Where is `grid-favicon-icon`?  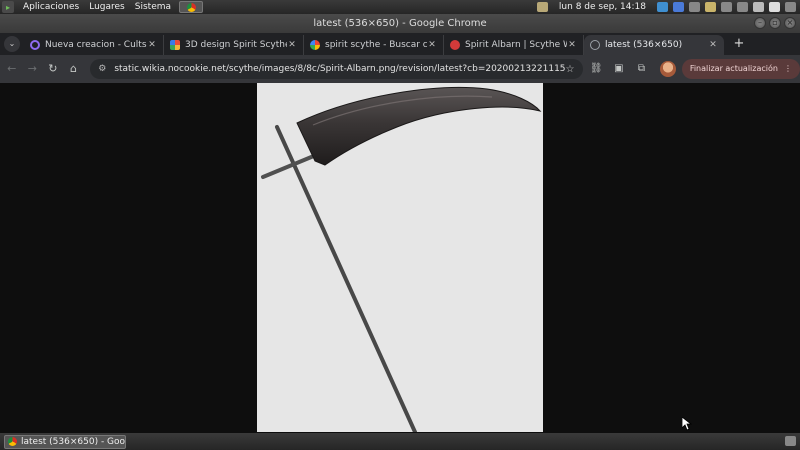
grid-favicon-icon is located at coordinates (175, 45).